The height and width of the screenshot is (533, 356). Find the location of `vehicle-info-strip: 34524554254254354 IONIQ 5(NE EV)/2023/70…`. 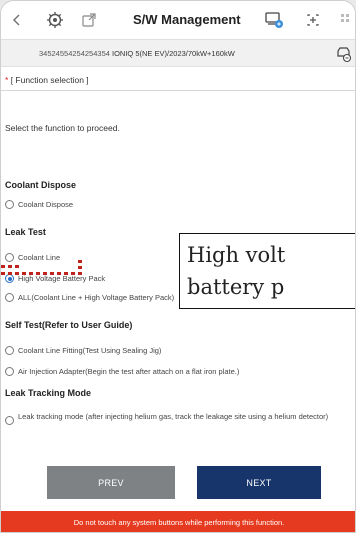

vehicle-info-strip: 34524554254254354 IONIQ 5(NE EV)/2023/70… is located at coordinates (178, 53).